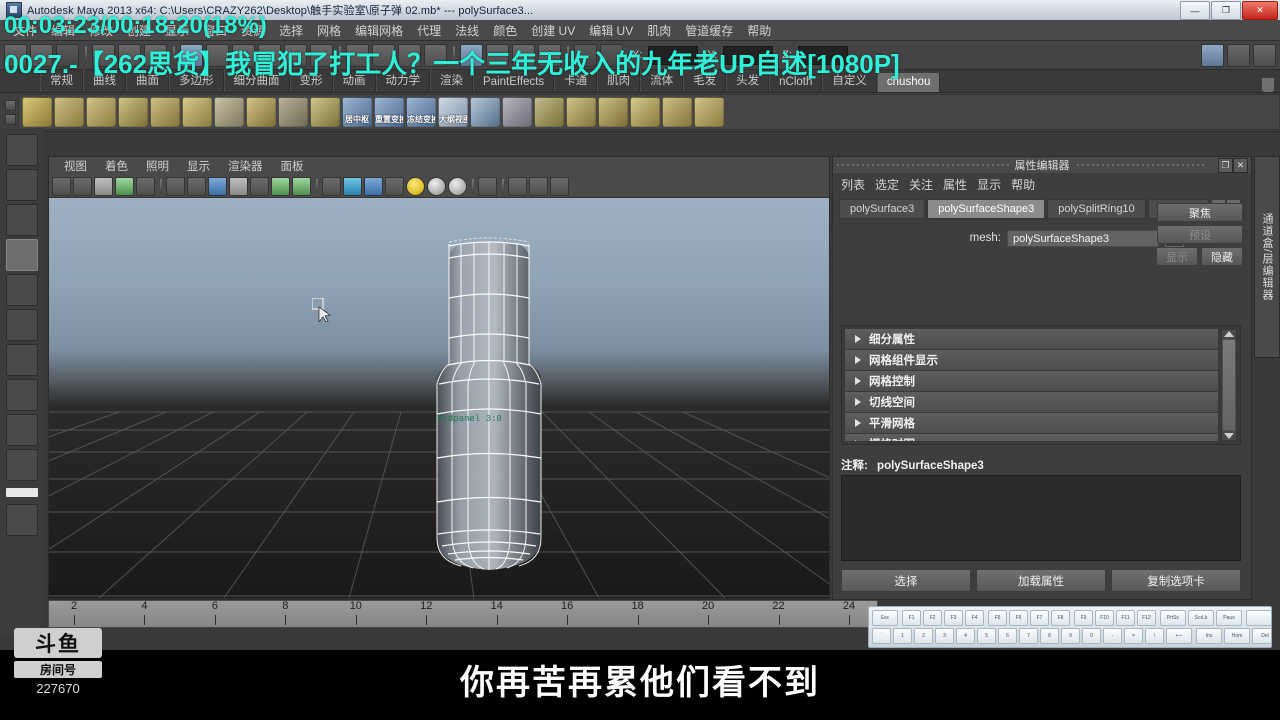 This screenshot has width=1280, height=720. I want to click on menu-item-5: 窗口, so click(215, 30).